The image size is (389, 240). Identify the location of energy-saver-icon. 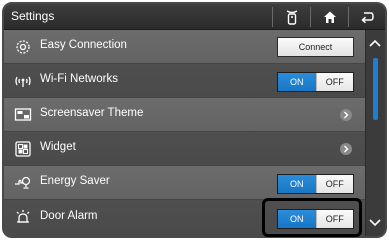
(23, 182).